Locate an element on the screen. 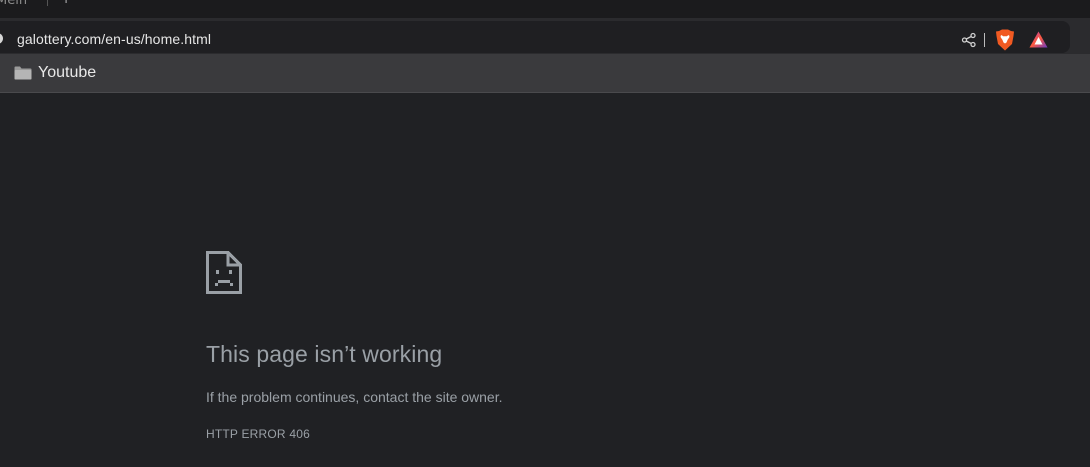 The height and width of the screenshot is (467, 1090). brave-rewards-icon is located at coordinates (1038, 39).